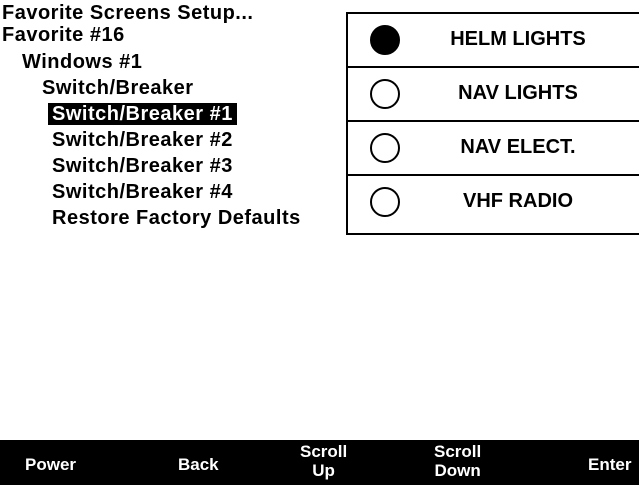 The image size is (639, 485). I want to click on switch-row-nav-lights: NAV LIGHTS, so click(493, 95).